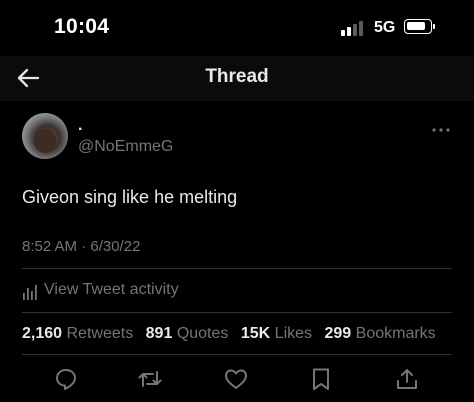 This screenshot has height=402, width=474. I want to click on likes-label: Likes, so click(293, 333).